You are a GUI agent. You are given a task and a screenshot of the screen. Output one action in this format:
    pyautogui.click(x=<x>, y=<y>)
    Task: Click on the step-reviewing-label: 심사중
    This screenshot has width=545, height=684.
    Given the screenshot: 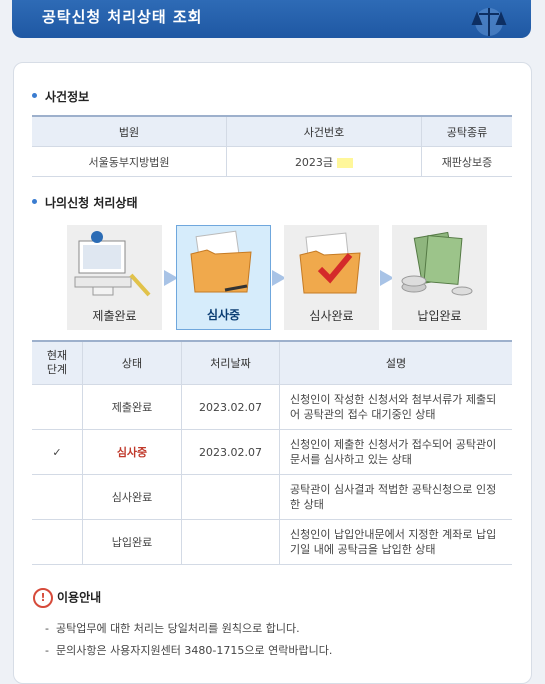 What is the action you would take?
    pyautogui.click(x=223, y=315)
    